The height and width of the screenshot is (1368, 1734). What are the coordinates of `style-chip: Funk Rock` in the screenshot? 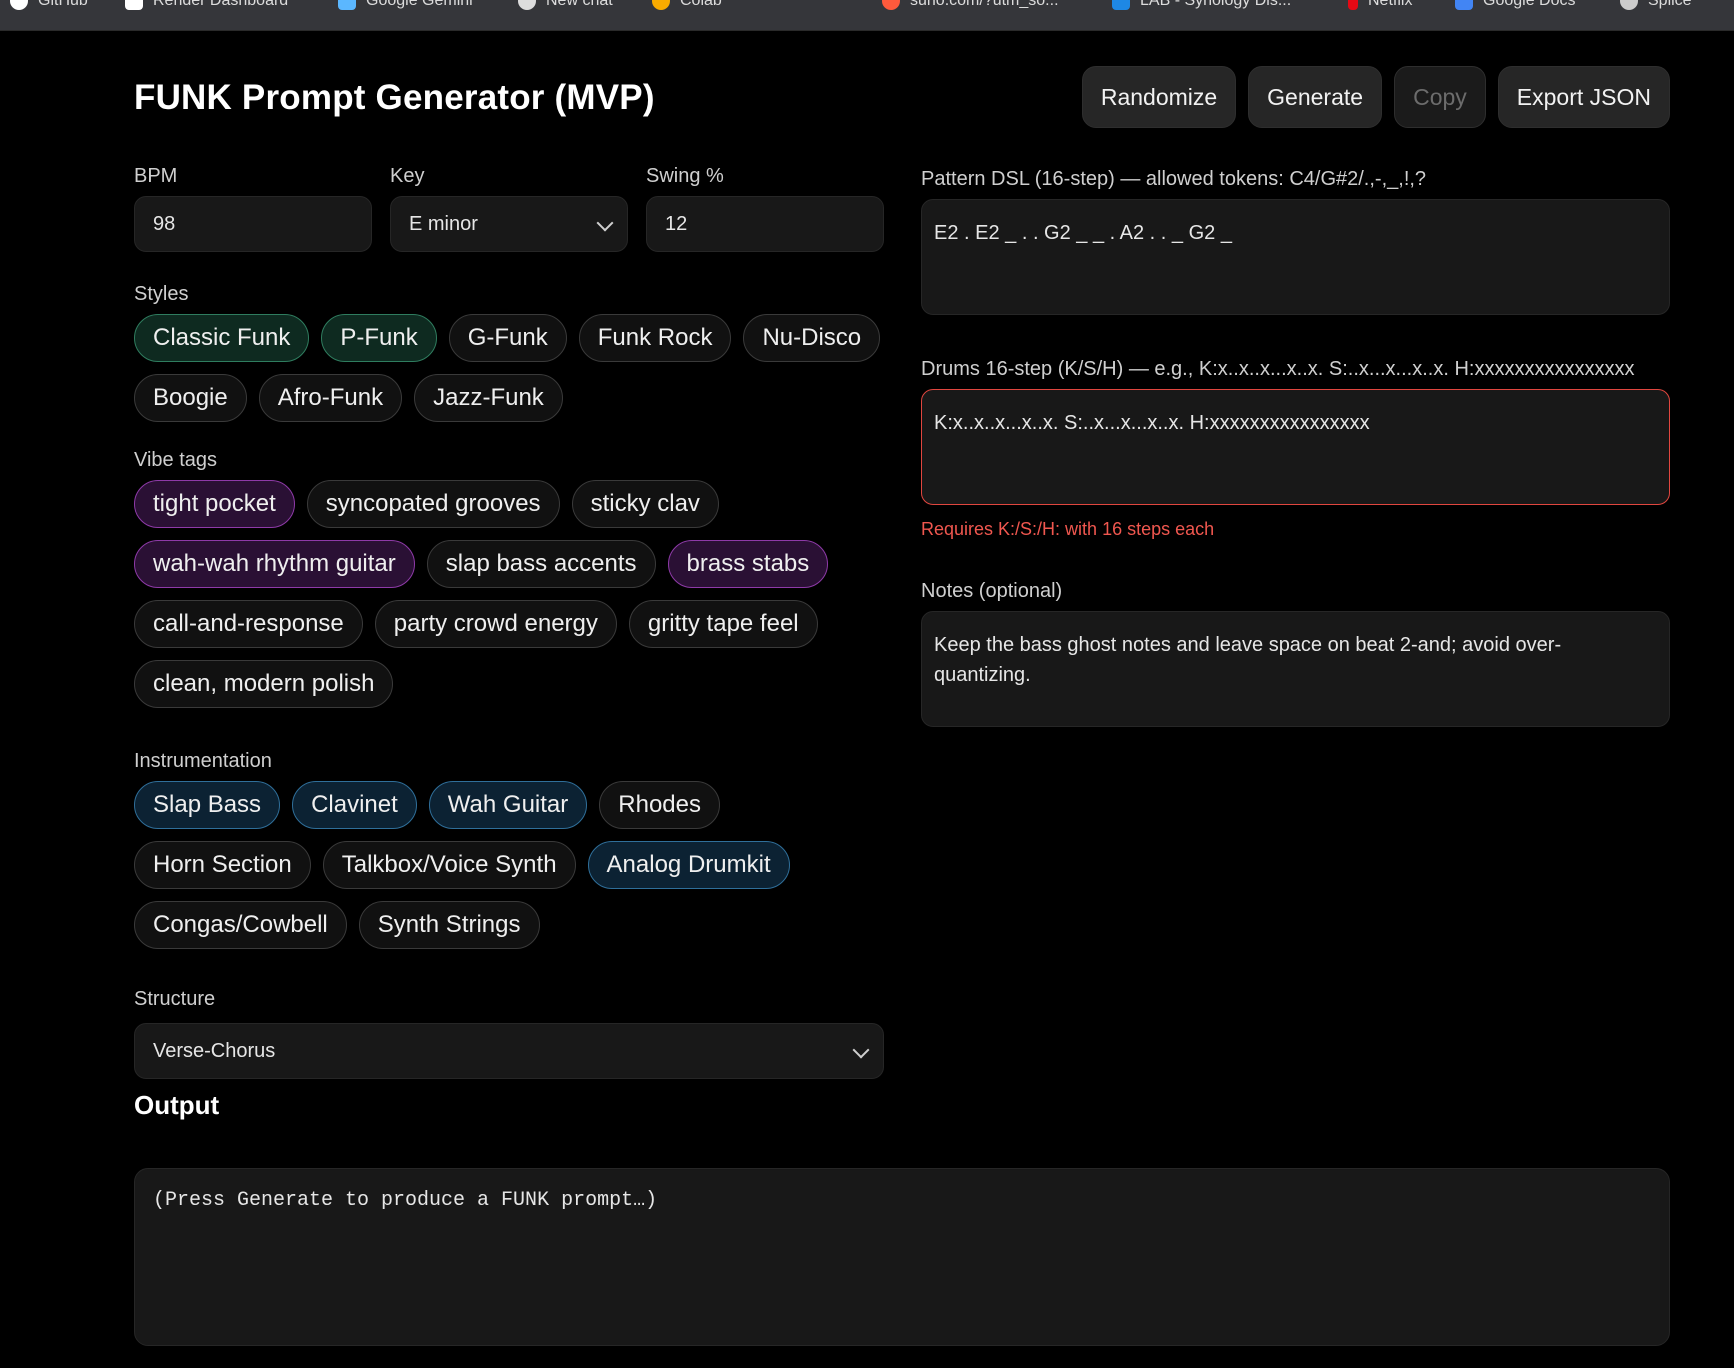 It's located at (655, 338).